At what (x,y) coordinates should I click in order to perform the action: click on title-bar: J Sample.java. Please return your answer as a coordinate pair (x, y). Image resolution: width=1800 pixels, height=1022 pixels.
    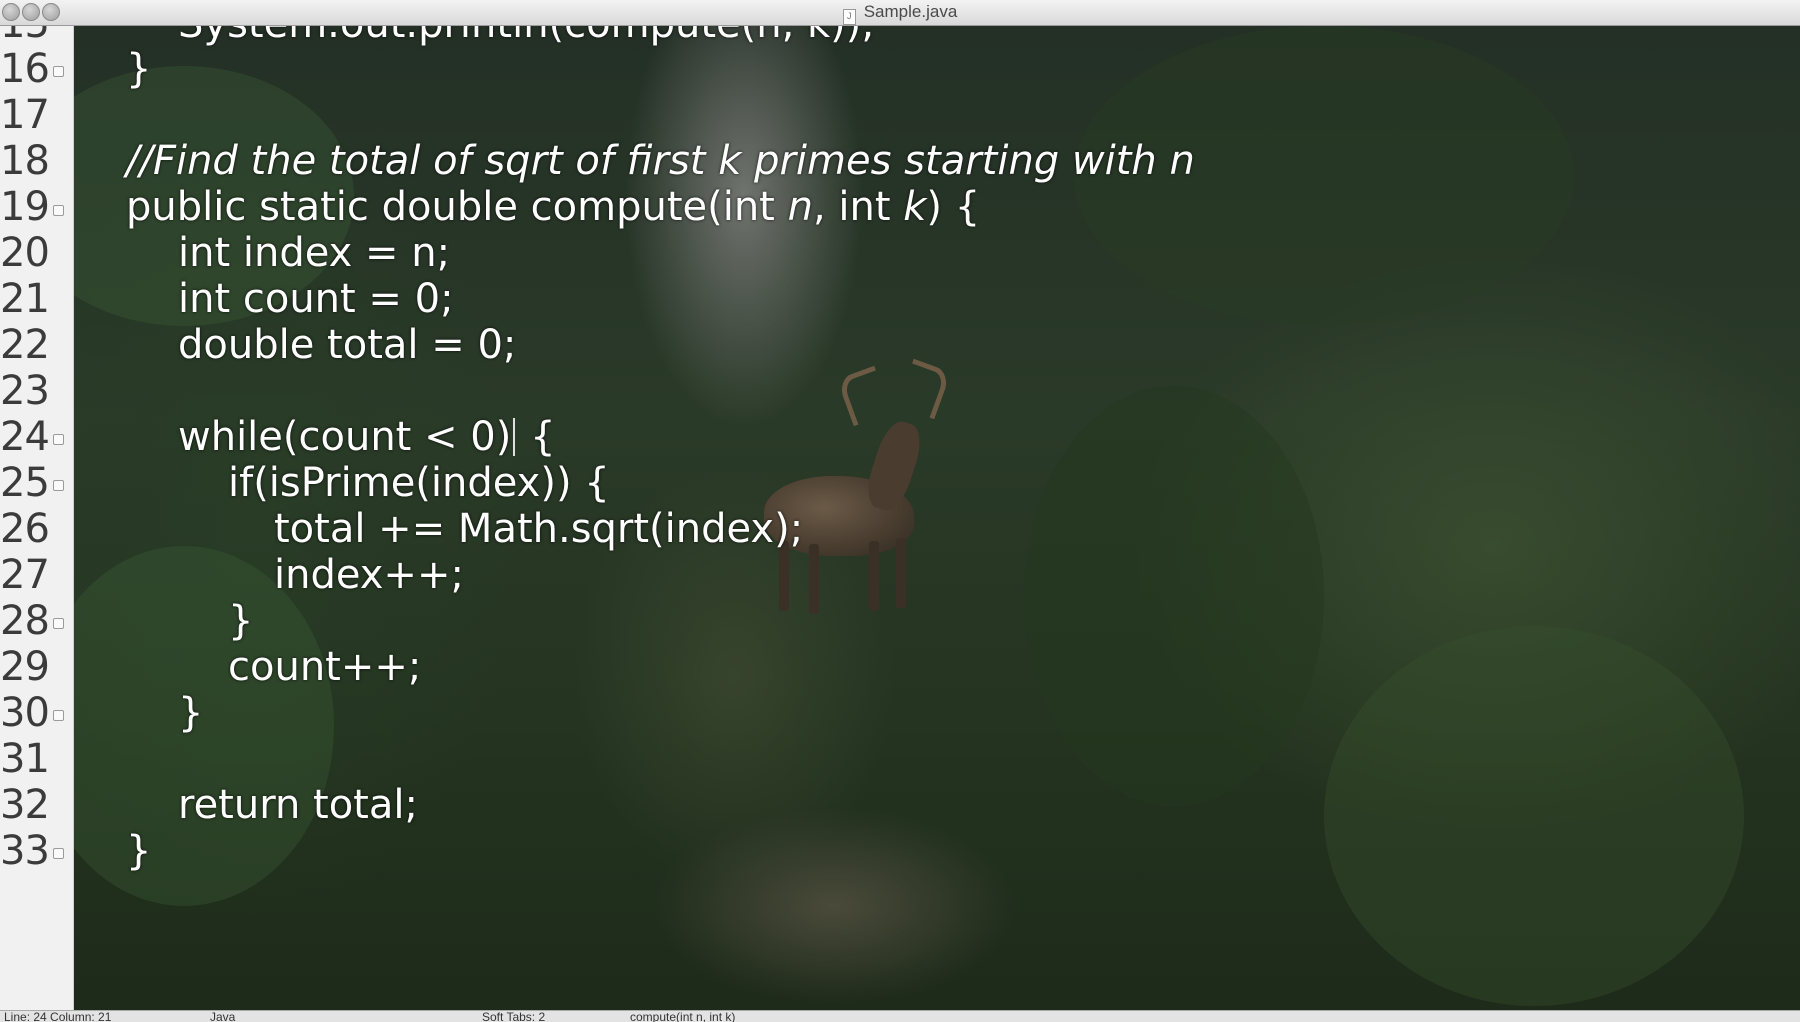
    Looking at the image, I should click on (900, 13).